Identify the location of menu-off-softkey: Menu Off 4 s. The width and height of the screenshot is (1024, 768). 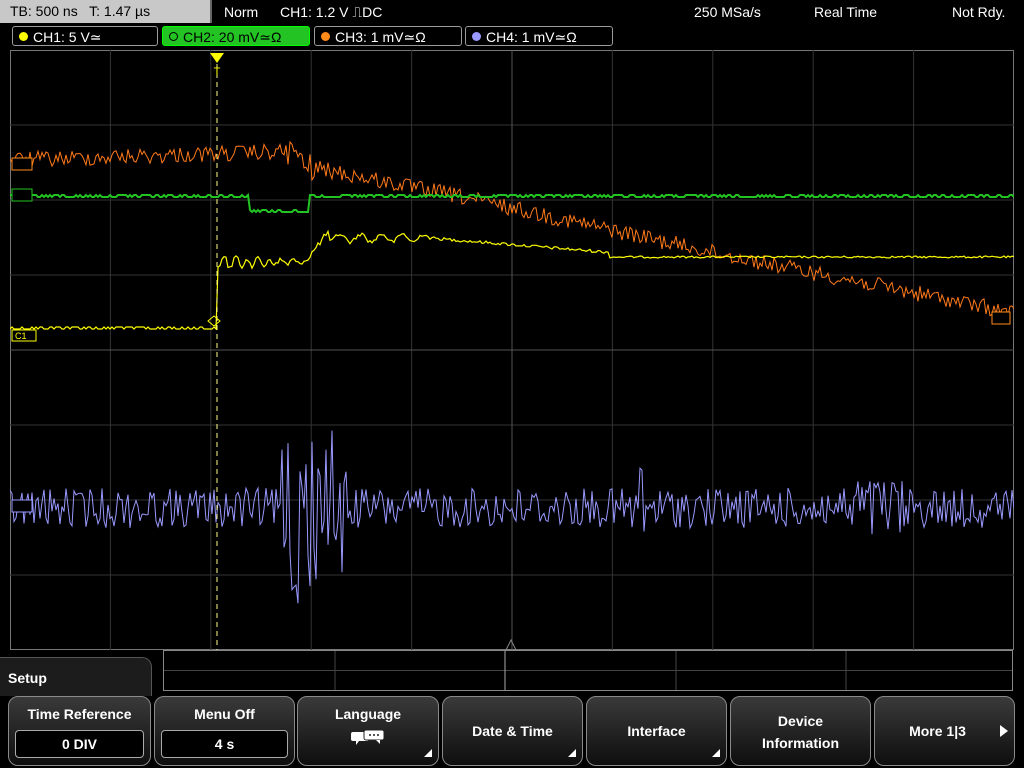
(224, 731).